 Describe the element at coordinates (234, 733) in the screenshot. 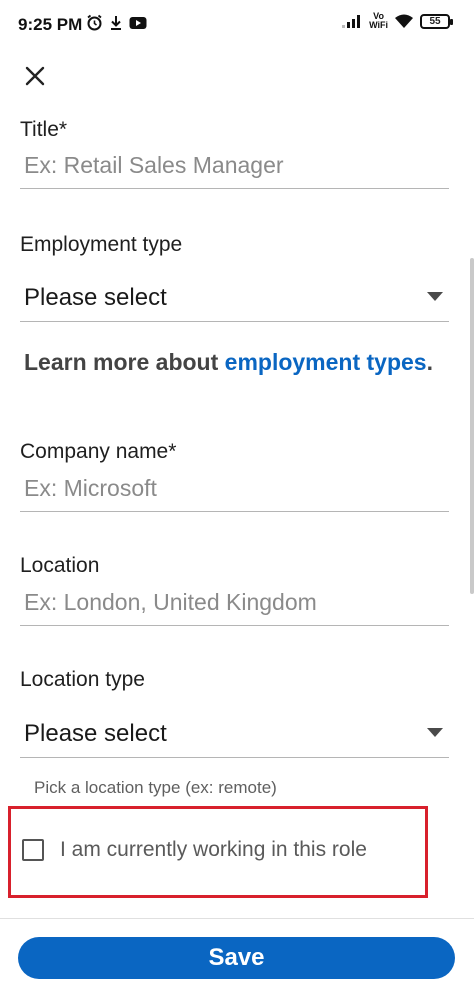

I see `location-type-select: Please select` at that location.